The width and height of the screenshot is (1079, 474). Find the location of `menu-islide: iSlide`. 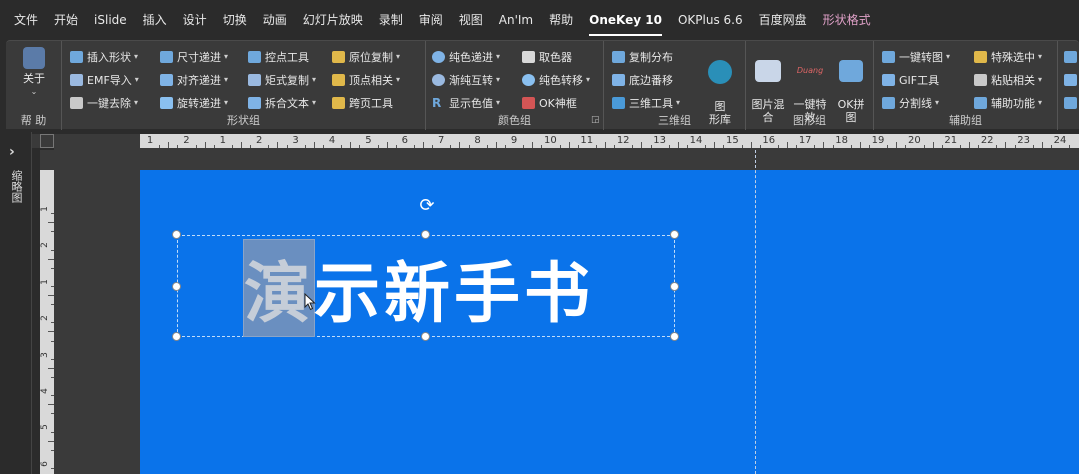

menu-islide: iSlide is located at coordinates (110, 20).